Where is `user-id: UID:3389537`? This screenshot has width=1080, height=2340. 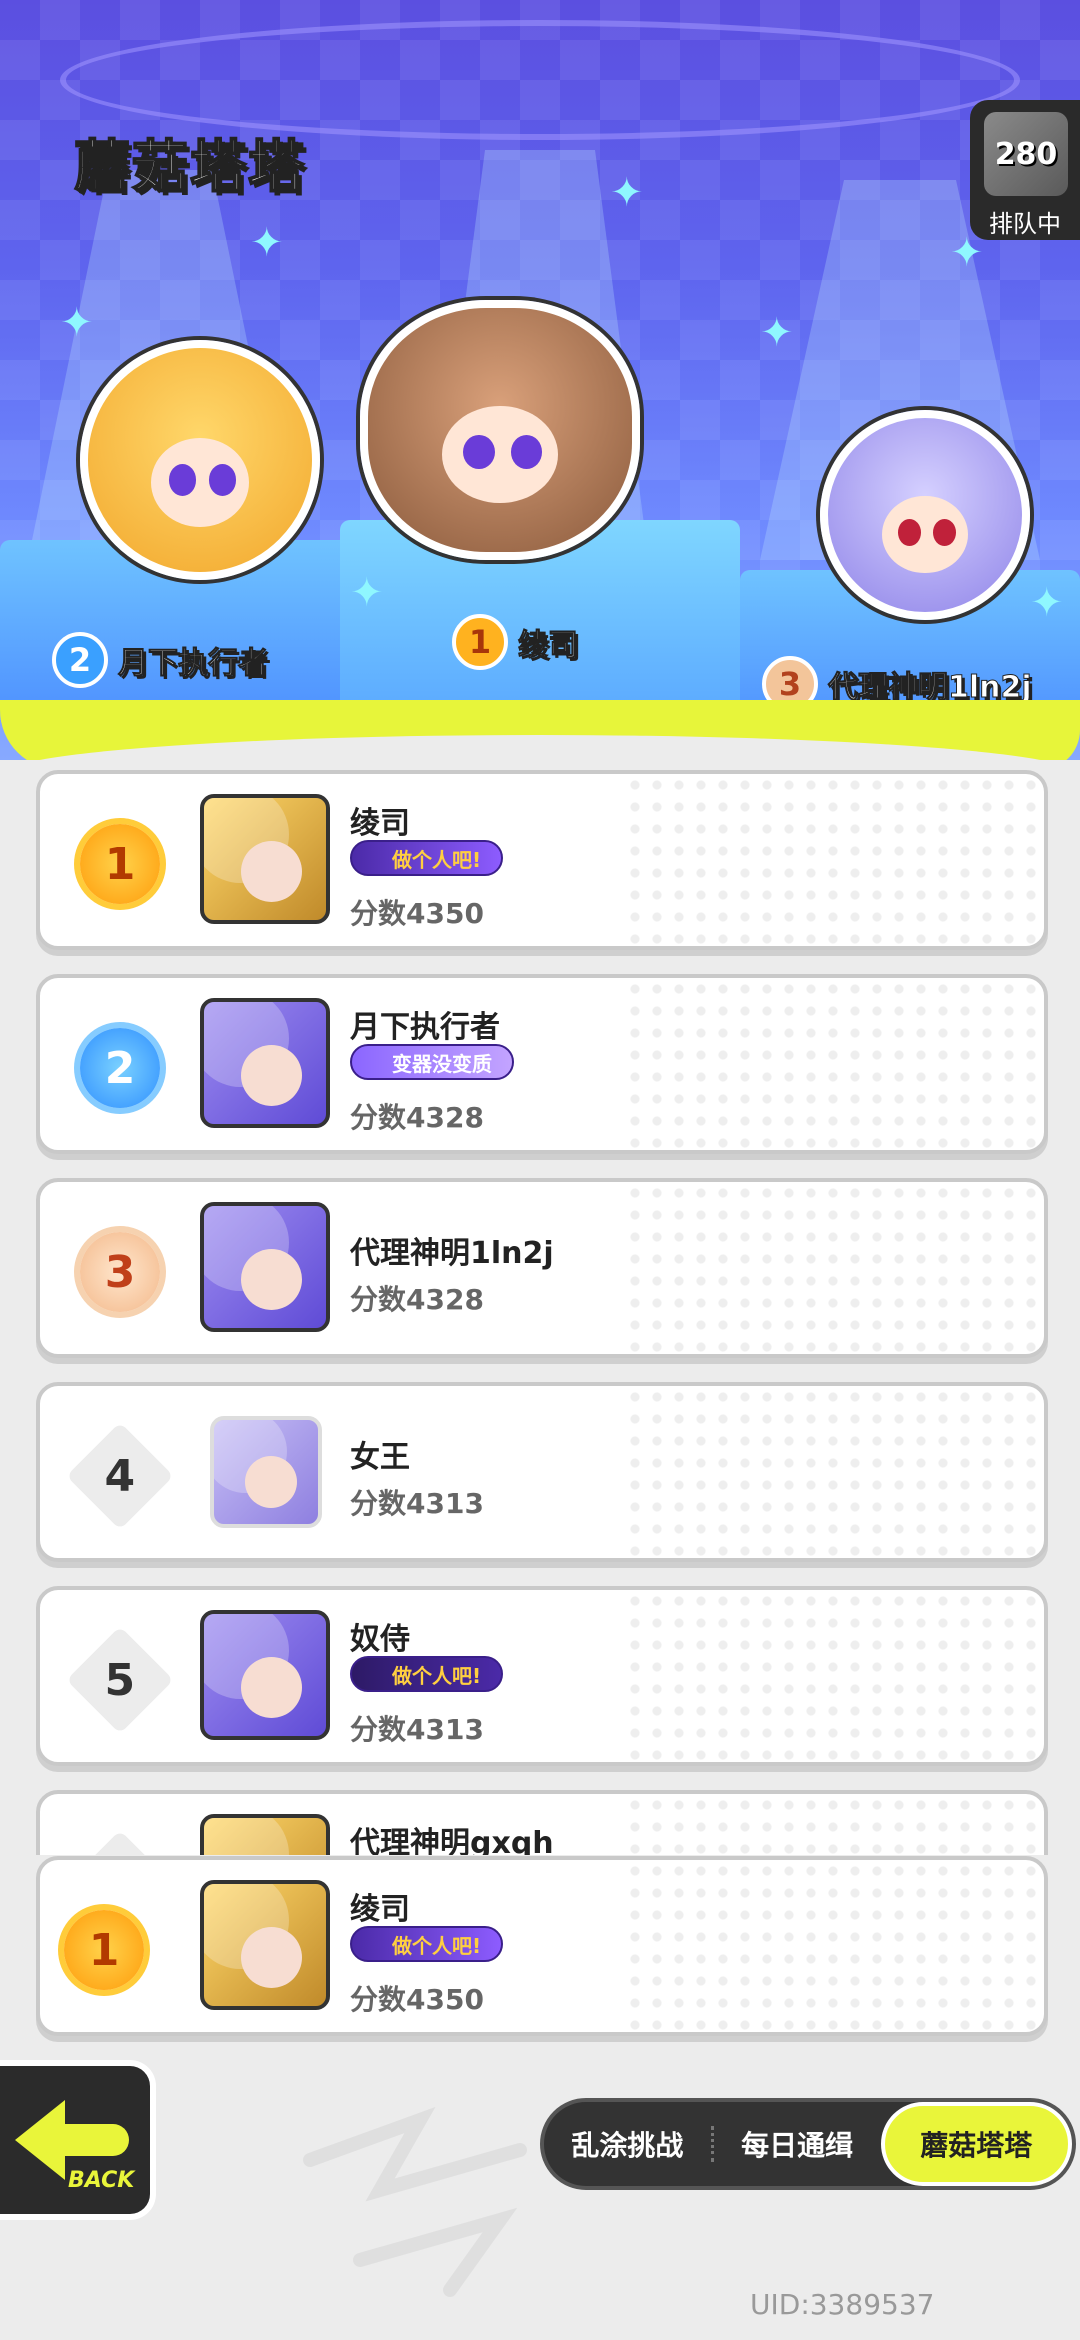 user-id: UID:3389537 is located at coordinates (842, 2304).